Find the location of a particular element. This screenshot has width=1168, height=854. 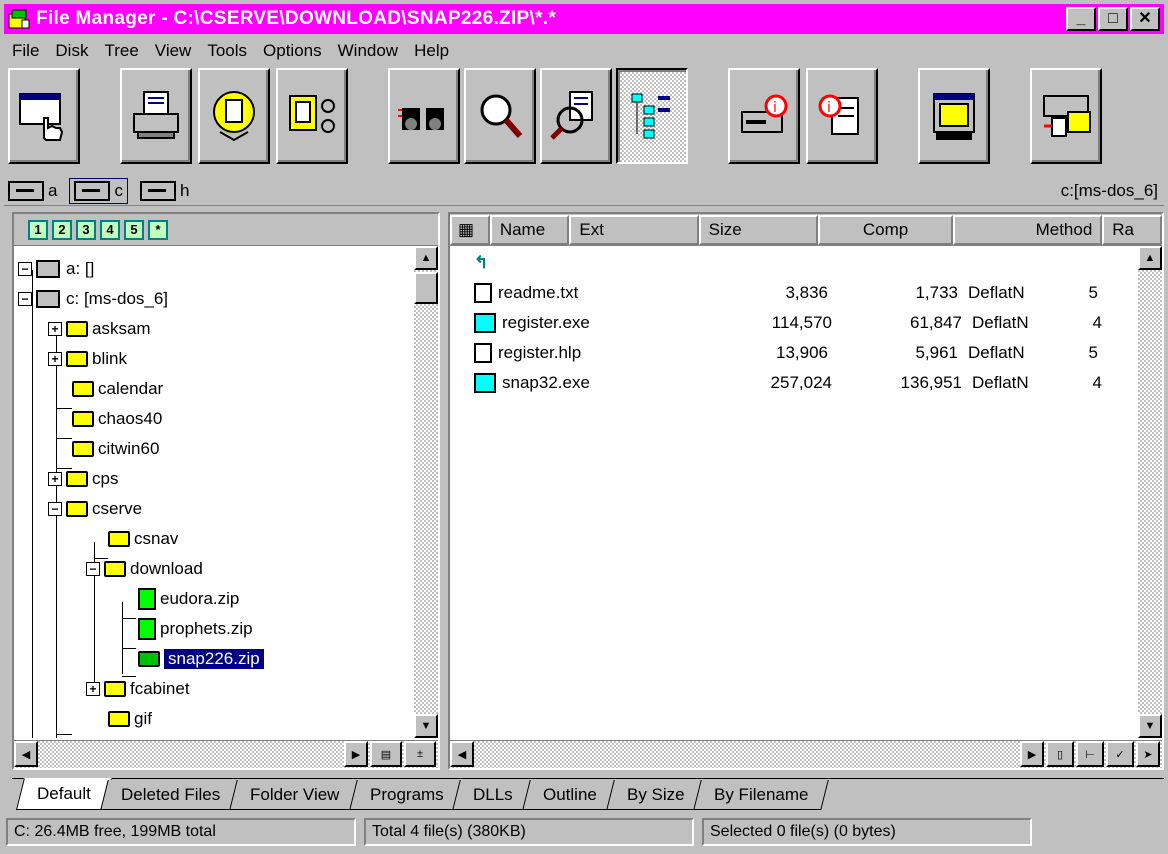

tree-item: calendar is located at coordinates (117, 389).